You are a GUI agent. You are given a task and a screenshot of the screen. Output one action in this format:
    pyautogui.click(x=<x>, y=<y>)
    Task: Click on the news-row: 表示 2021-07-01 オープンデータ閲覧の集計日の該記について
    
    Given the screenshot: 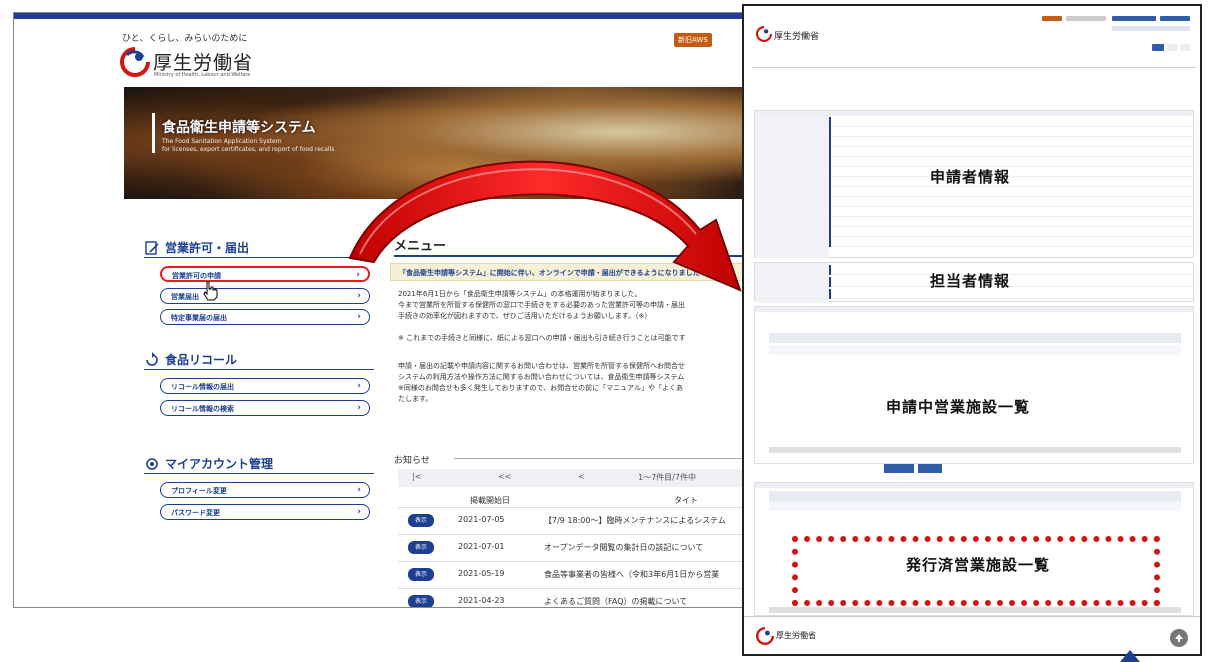 What is the action you would take?
    pyautogui.click(x=571, y=547)
    